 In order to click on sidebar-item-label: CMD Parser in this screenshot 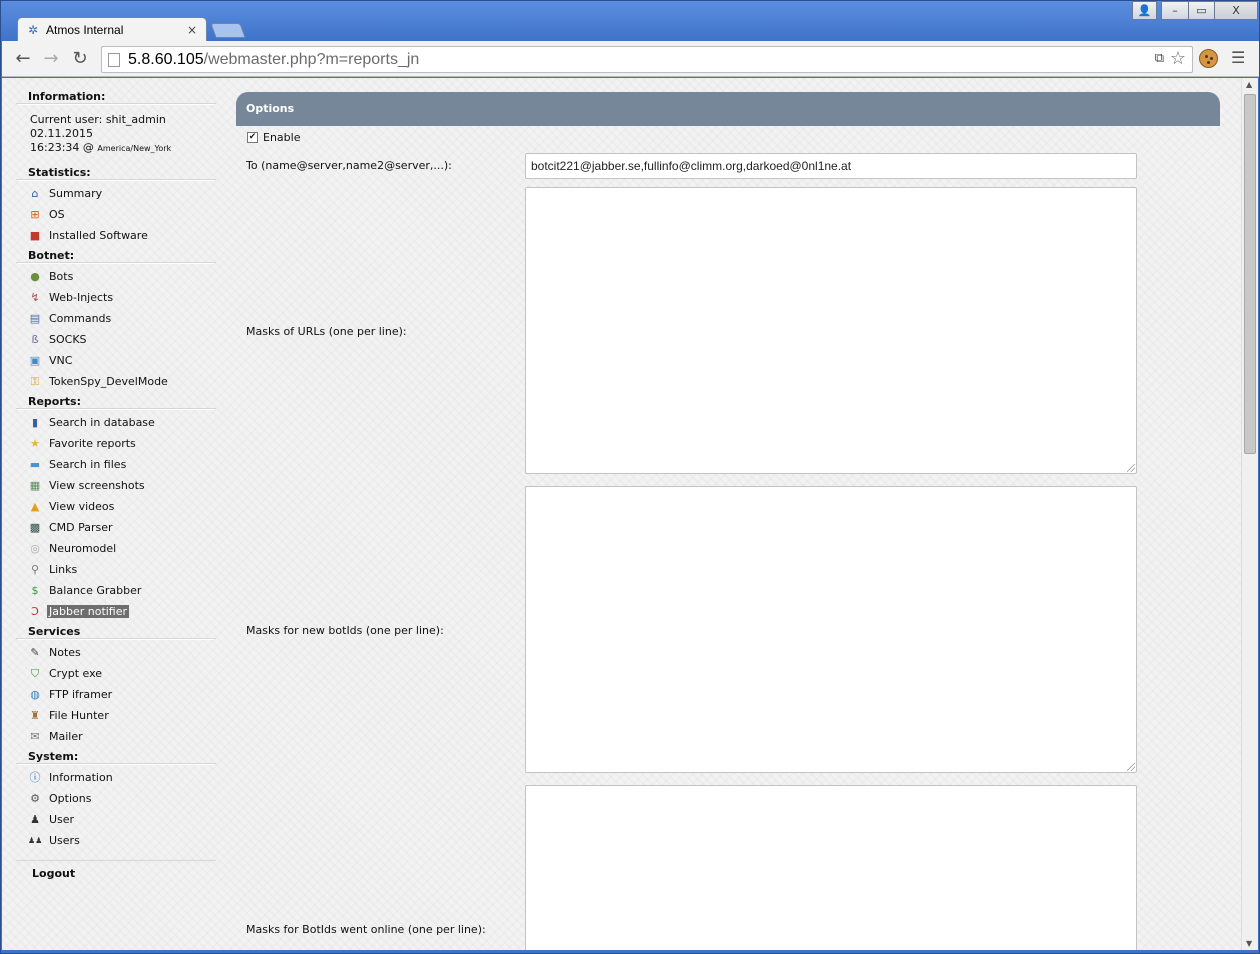, I will do `click(81, 527)`.